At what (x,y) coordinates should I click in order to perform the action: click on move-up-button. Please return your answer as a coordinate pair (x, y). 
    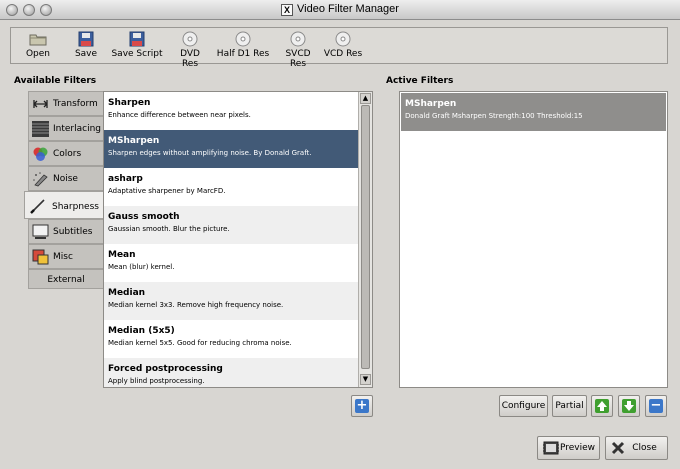
    Looking at the image, I should click on (602, 406).